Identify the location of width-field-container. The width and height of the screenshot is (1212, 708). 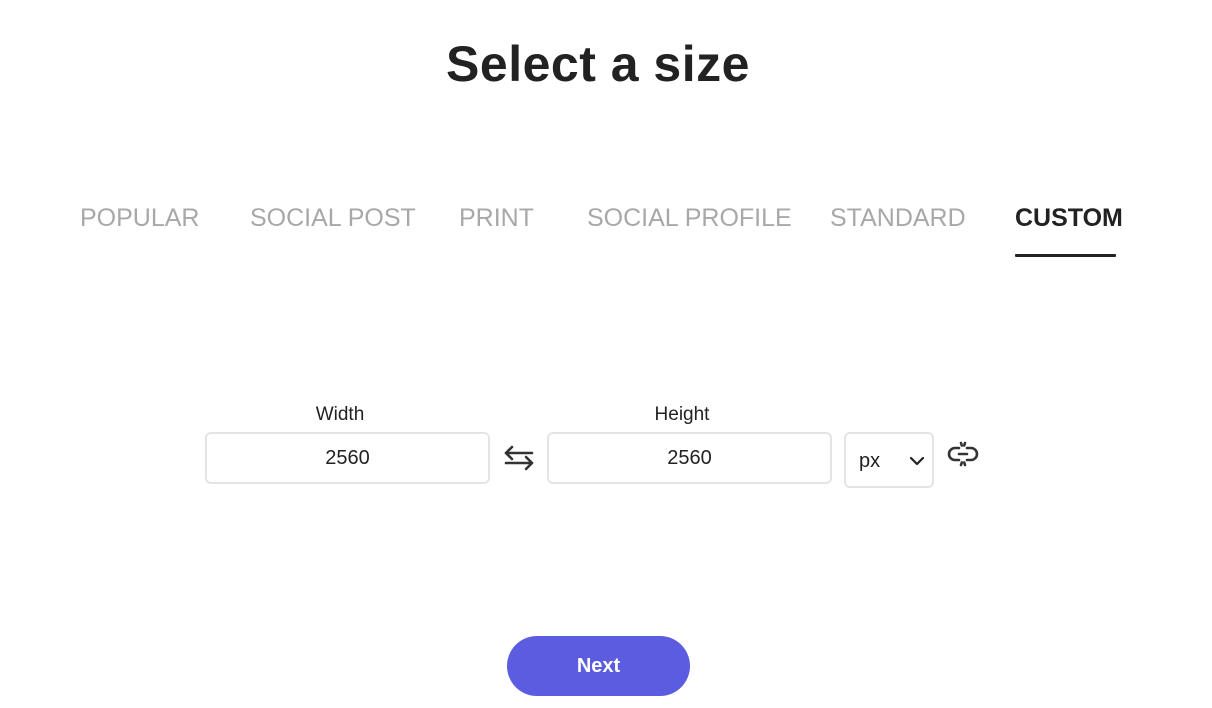
(347, 458).